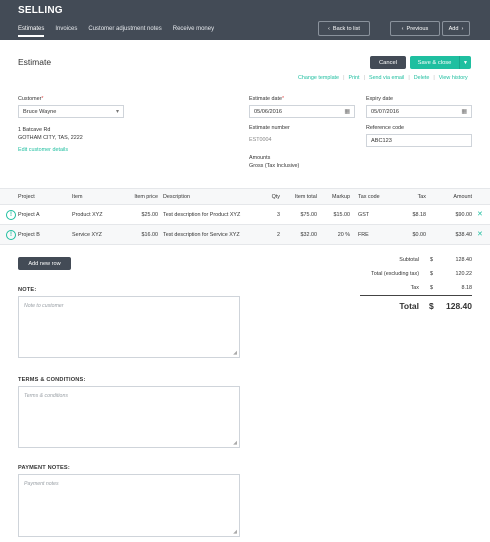  What do you see at coordinates (40, 10) in the screenshot?
I see `app-title: SELLING` at bounding box center [40, 10].